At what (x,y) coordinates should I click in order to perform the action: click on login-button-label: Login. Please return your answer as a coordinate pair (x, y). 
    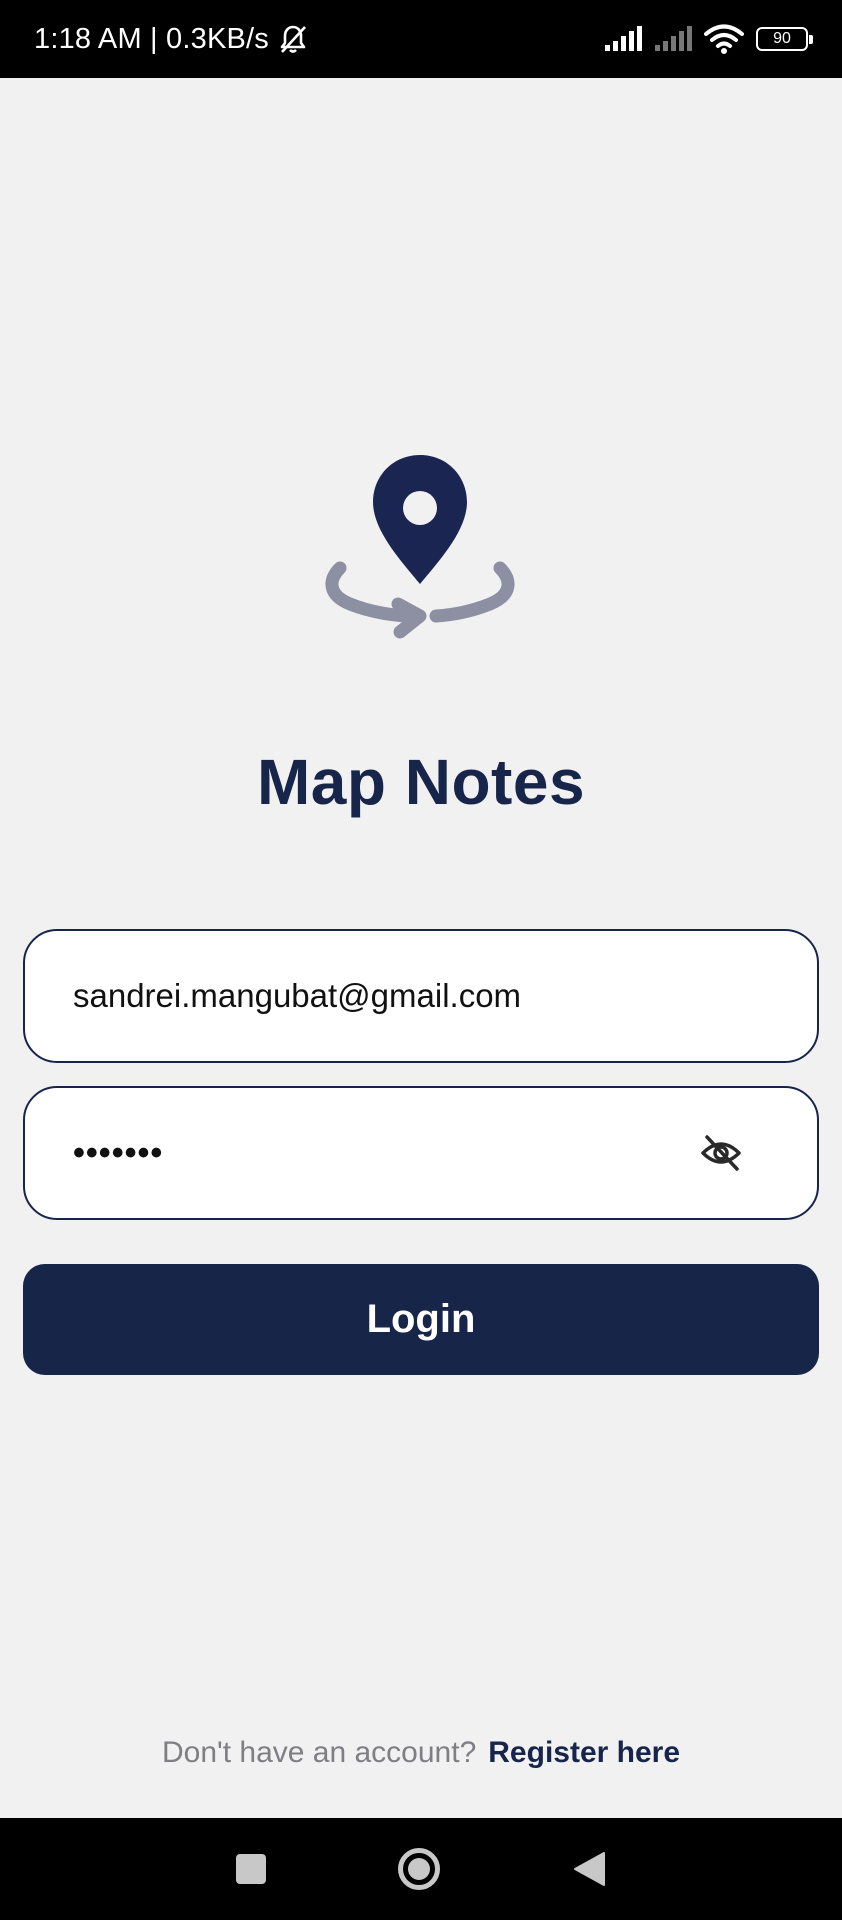
    Looking at the image, I should click on (421, 1319).